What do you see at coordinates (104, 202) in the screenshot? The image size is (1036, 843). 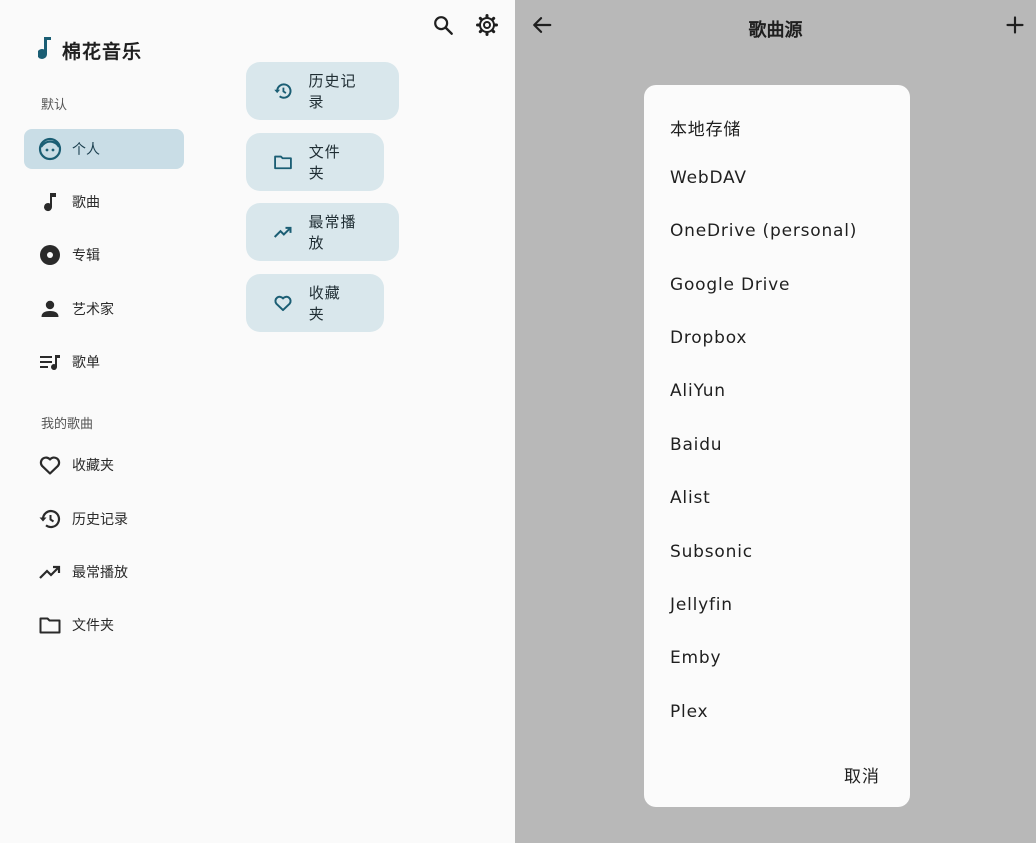 I see `sidebar-item-songs: 歌曲` at bounding box center [104, 202].